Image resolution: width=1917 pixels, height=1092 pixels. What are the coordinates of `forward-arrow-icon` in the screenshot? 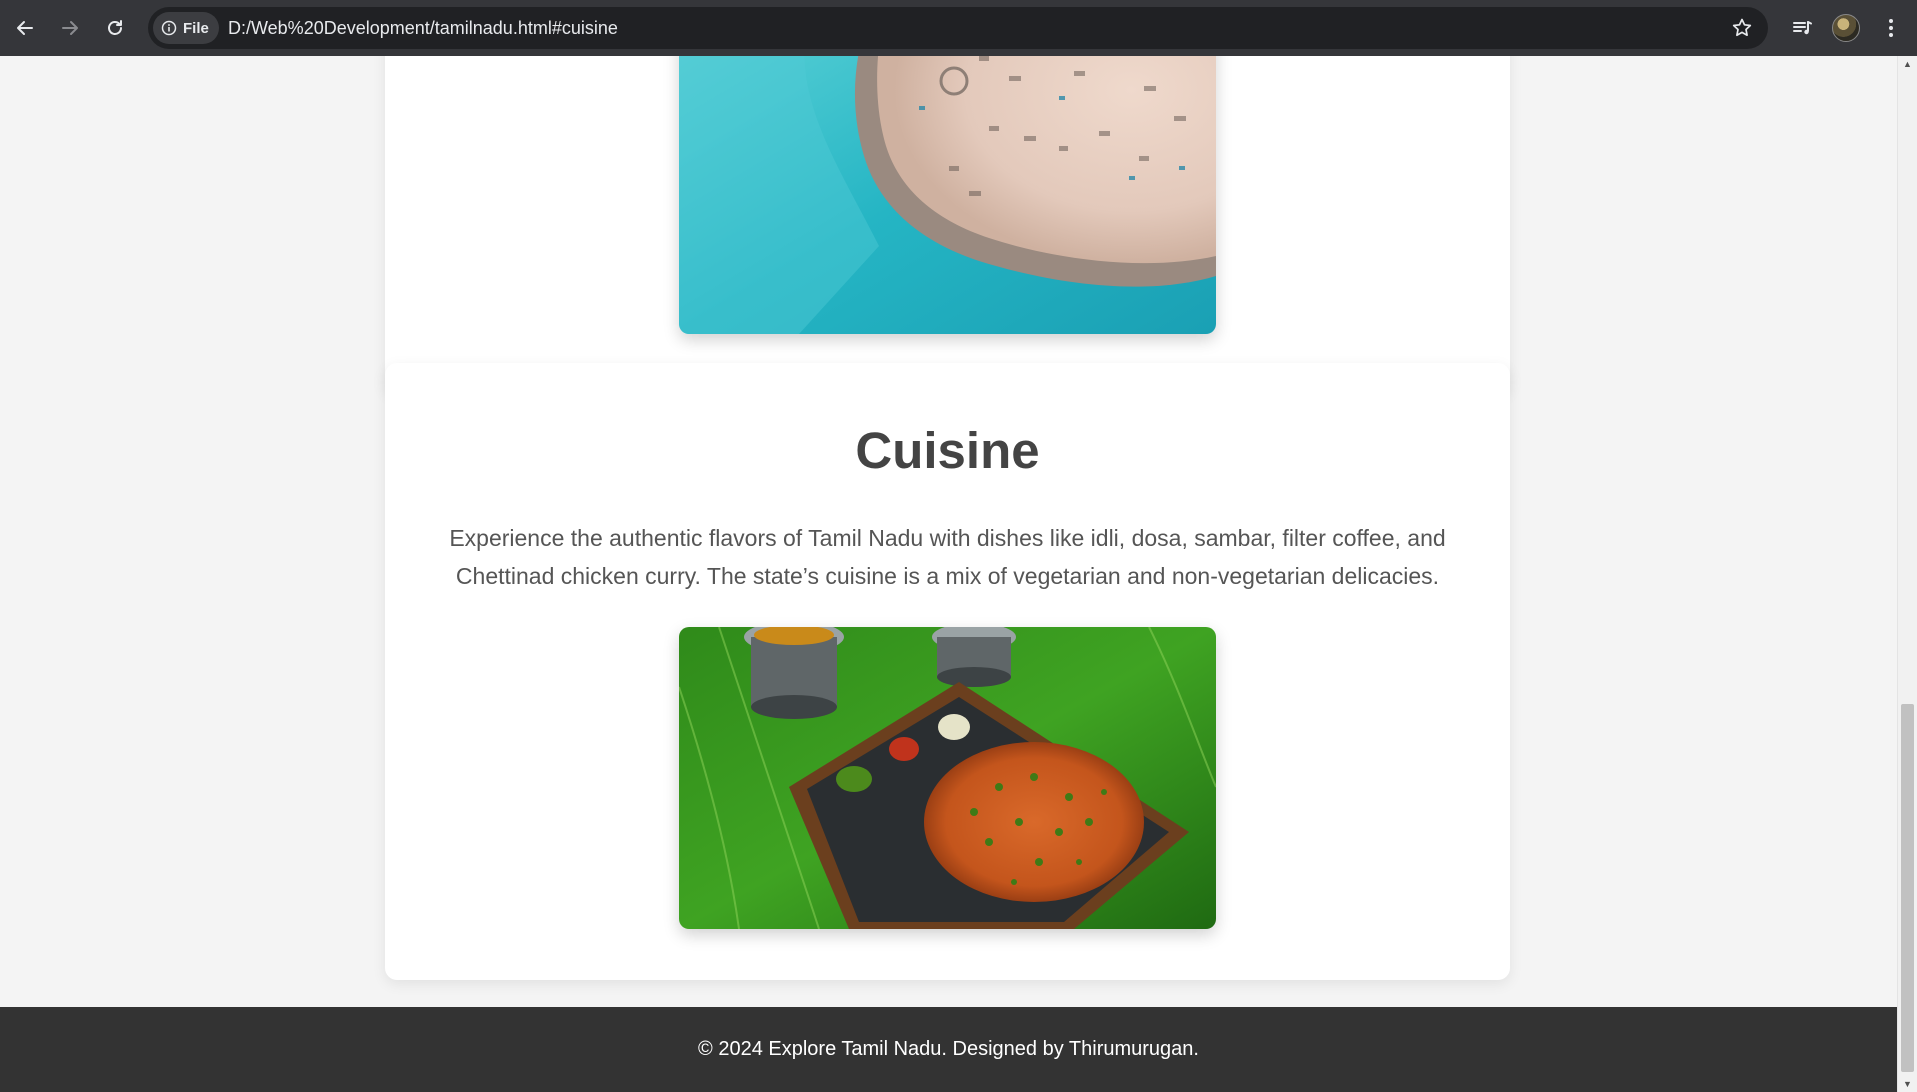 It's located at (70, 28).